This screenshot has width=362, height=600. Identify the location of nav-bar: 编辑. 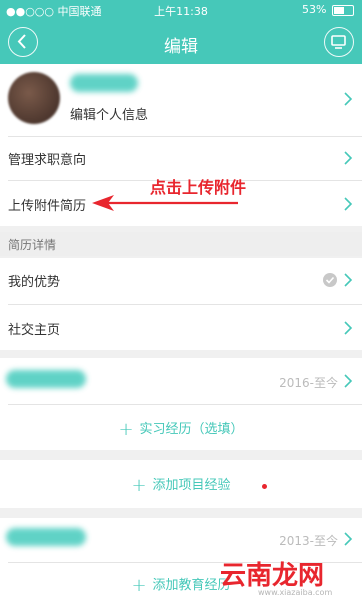
(181, 42).